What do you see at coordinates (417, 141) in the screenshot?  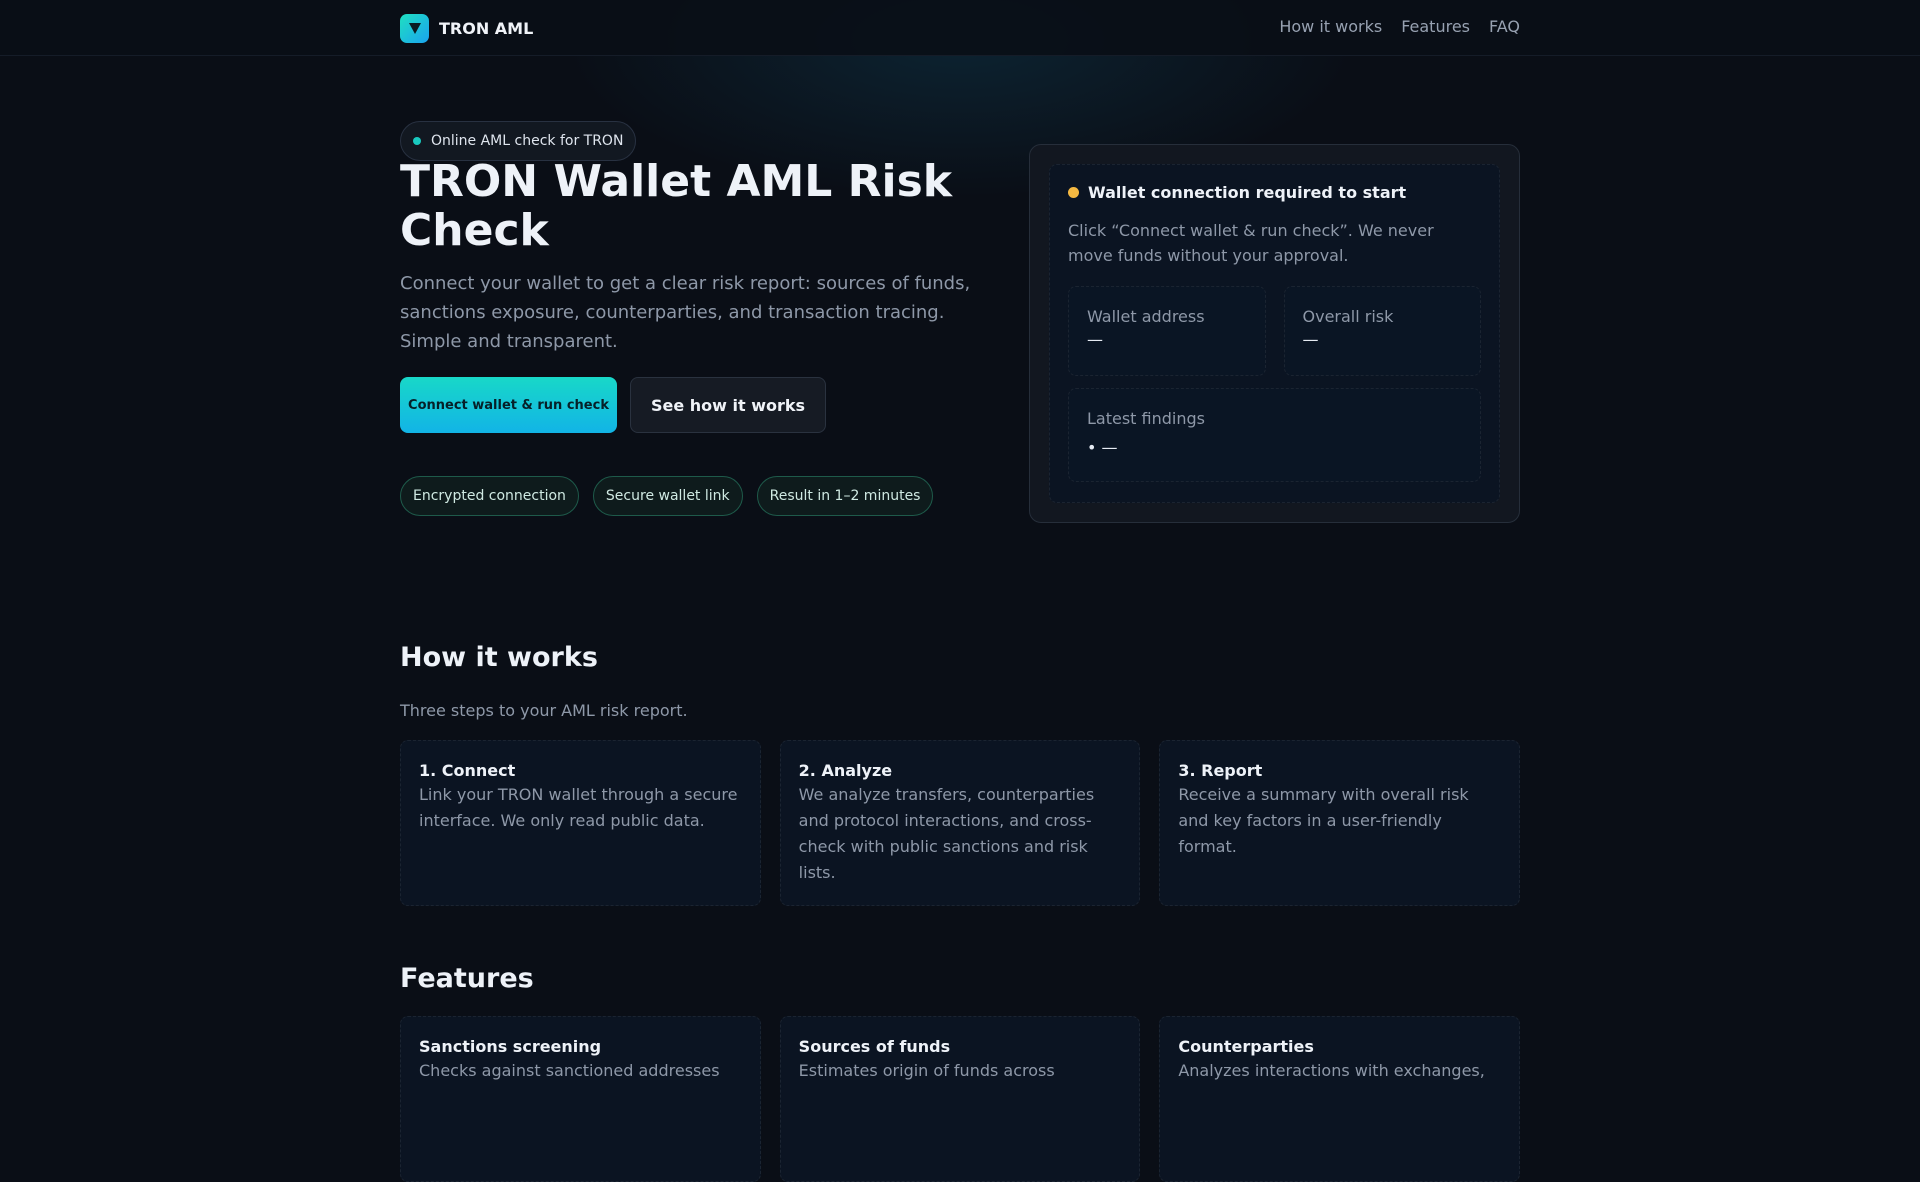 I see `online-dot-icon` at bounding box center [417, 141].